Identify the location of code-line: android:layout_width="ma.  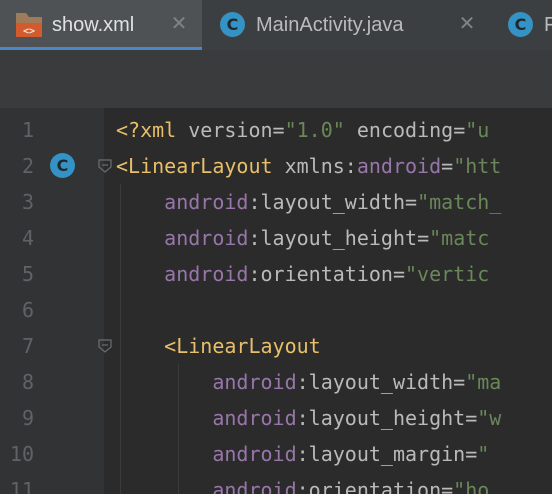
(308, 382).